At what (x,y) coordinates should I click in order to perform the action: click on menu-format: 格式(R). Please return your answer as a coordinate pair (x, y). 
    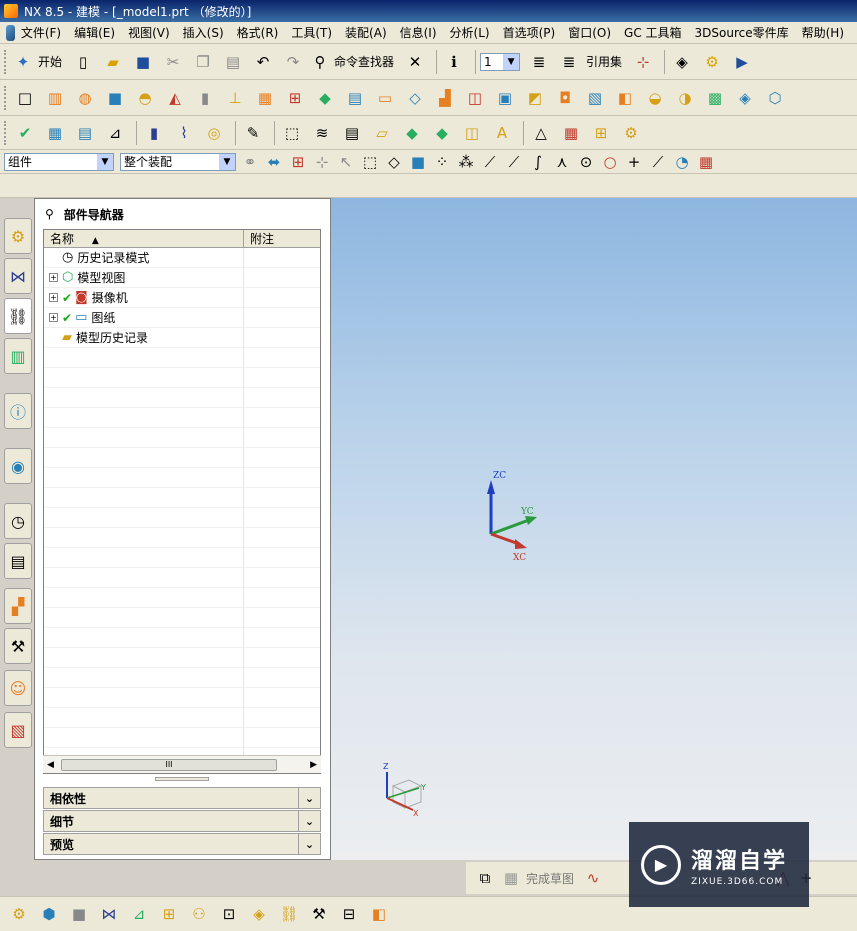
    Looking at the image, I should click on (258, 32).